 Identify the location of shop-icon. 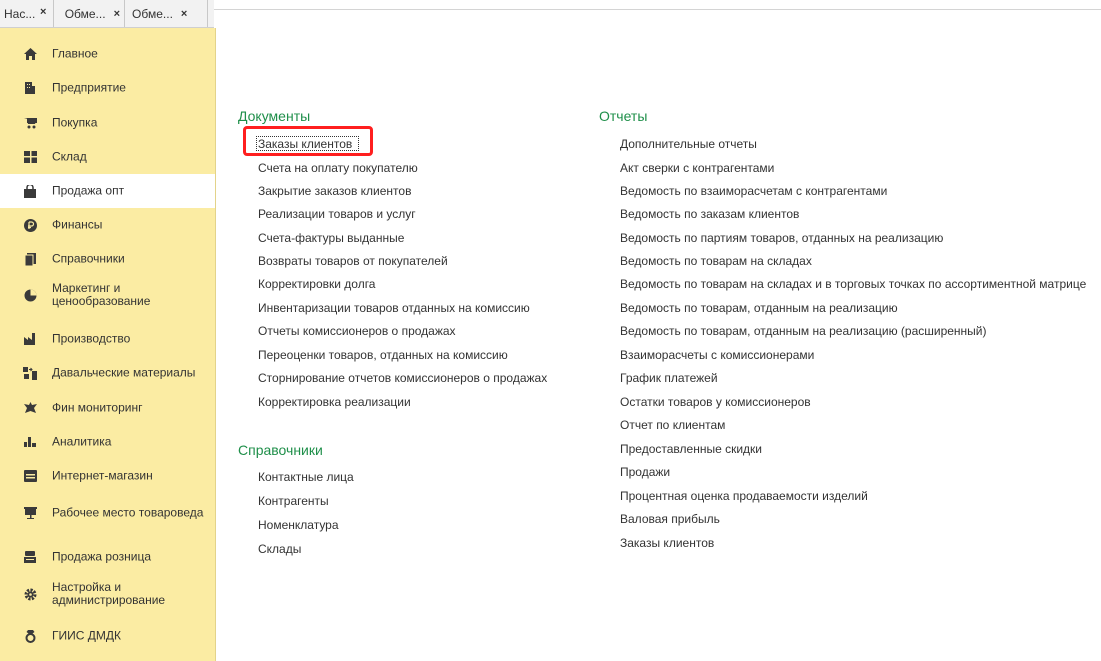
(30, 476).